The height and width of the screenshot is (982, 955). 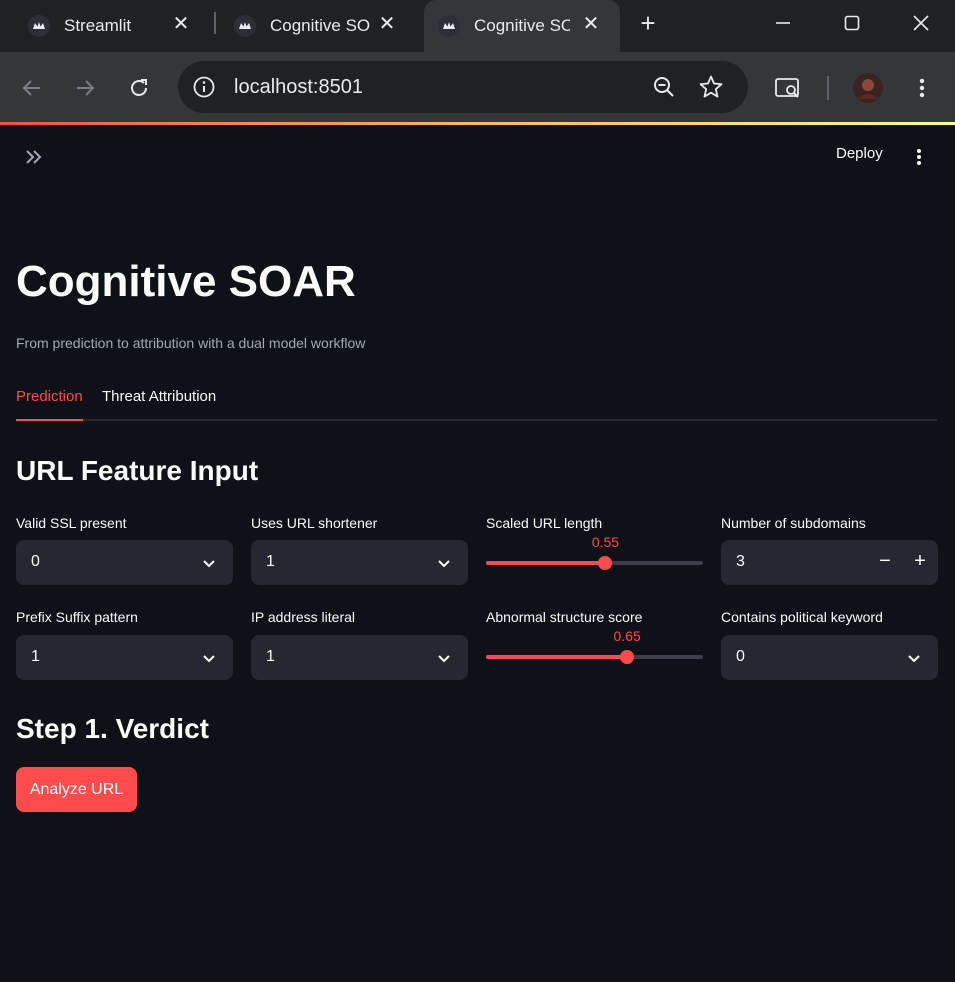 What do you see at coordinates (627, 636) in the screenshot?
I see `slider-value: 0.65` at bounding box center [627, 636].